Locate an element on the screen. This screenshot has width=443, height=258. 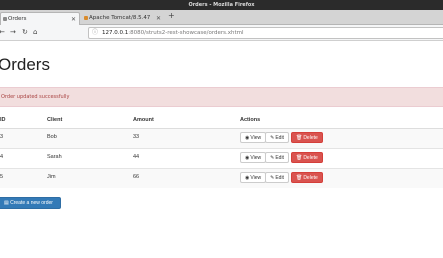
home-icon: ⌂ is located at coordinates (35, 32).